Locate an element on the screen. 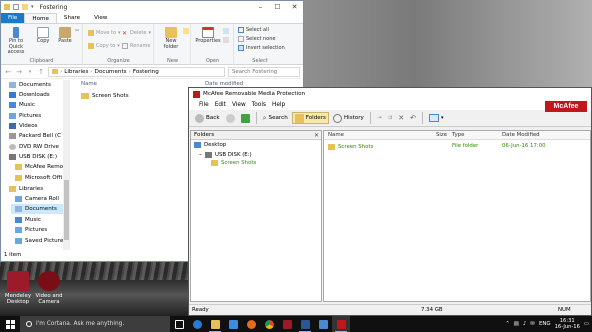  language-indicator: ENG is located at coordinates (545, 324).